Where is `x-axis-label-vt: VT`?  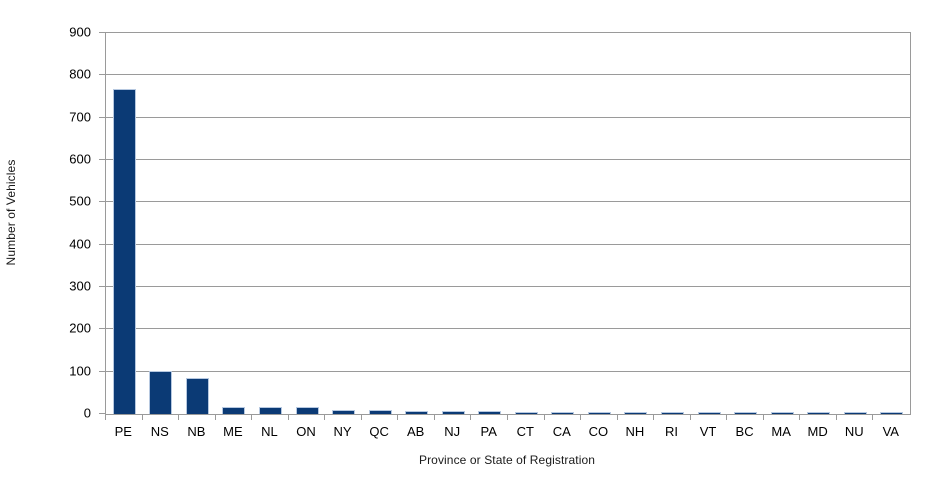 x-axis-label-vt: VT is located at coordinates (708, 431).